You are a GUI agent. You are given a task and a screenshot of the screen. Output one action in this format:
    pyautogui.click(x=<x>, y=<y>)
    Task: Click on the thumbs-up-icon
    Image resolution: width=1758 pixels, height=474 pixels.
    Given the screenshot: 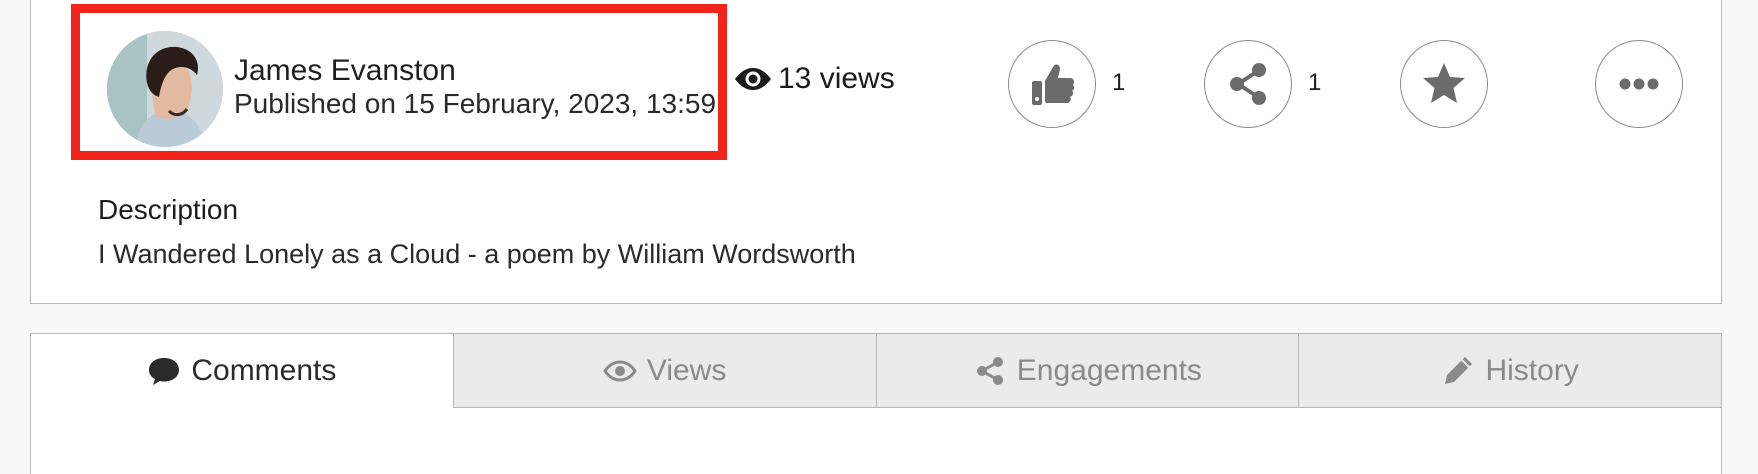 What is the action you would take?
    pyautogui.click(x=1053, y=84)
    